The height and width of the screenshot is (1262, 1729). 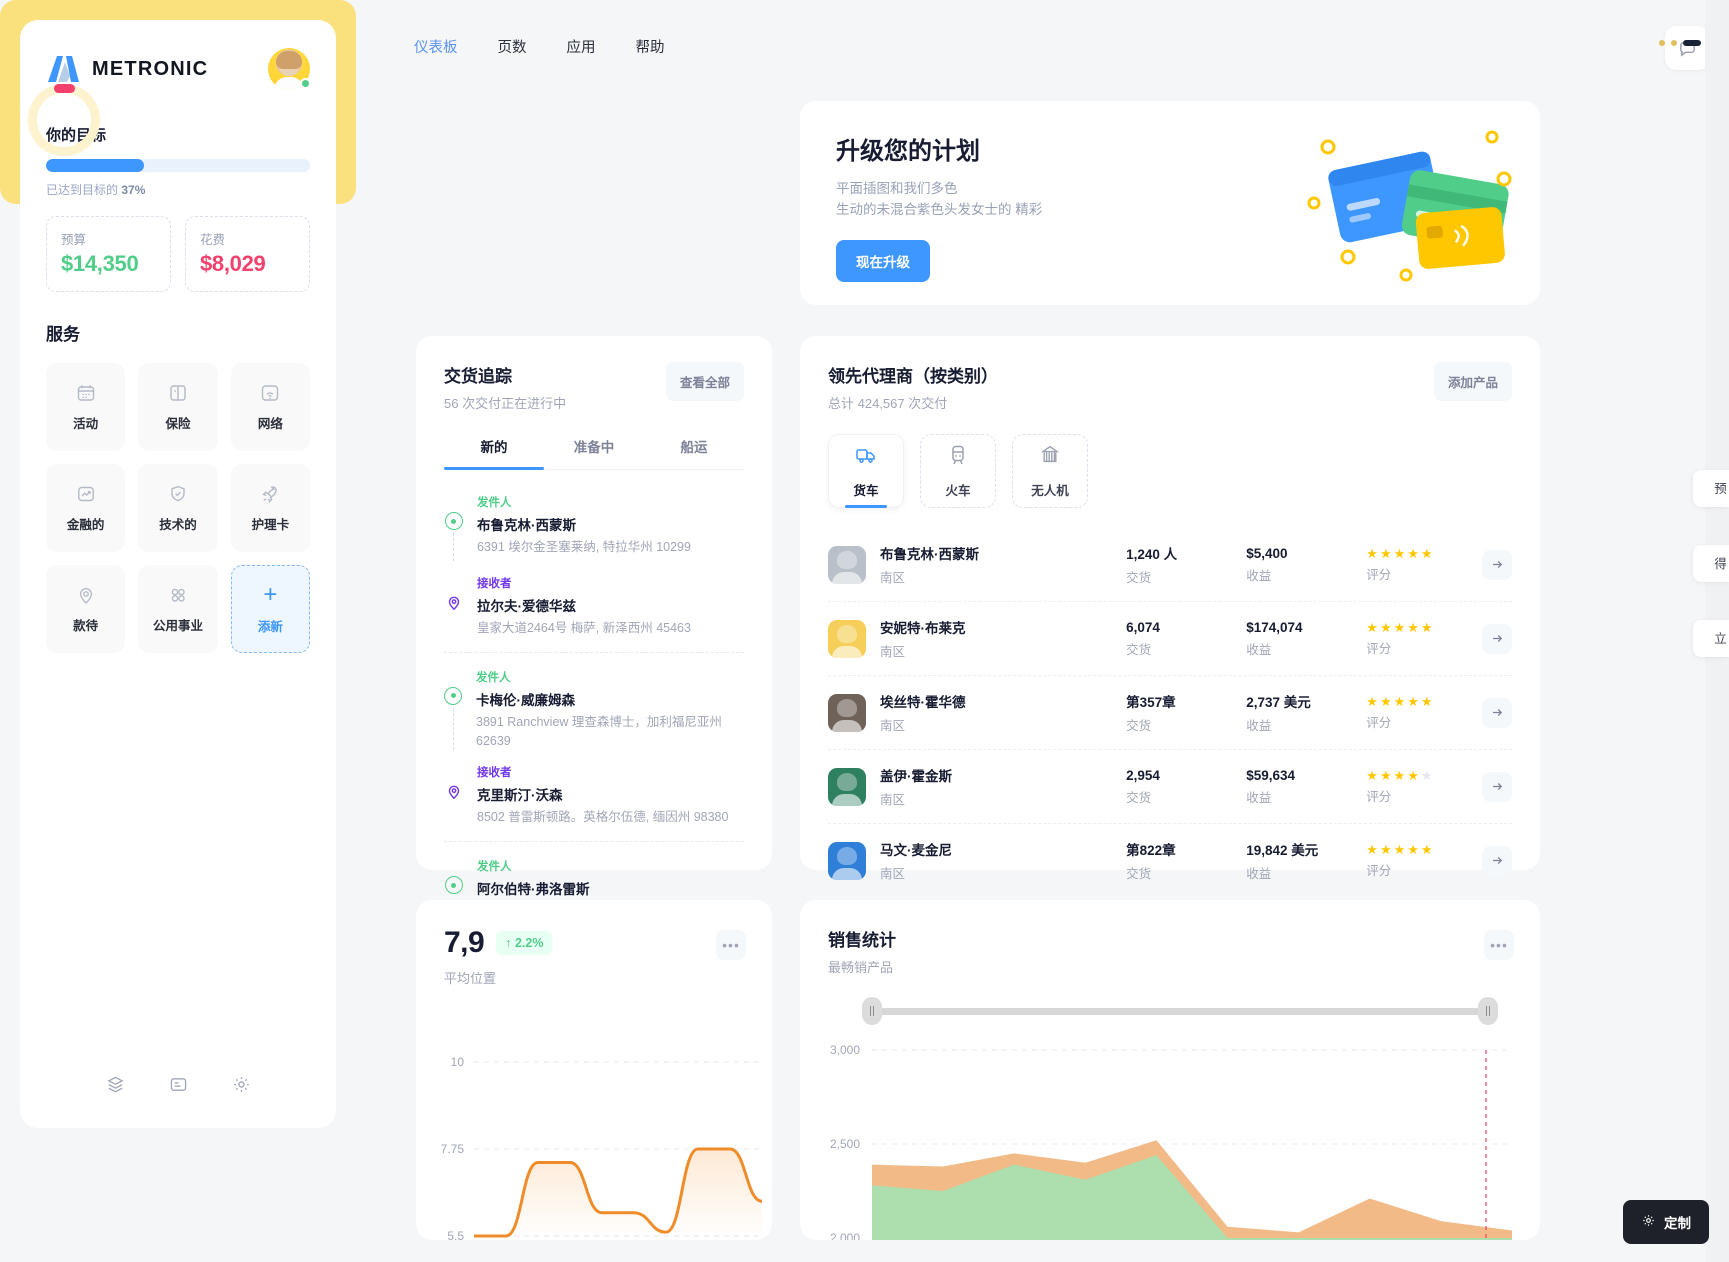 I want to click on table-row: 盖伊·霍金斯 南区 2,954 交货 $59,634 收益 ★ ★ ★ ★ ★ 评分, so click(x=1170, y=787).